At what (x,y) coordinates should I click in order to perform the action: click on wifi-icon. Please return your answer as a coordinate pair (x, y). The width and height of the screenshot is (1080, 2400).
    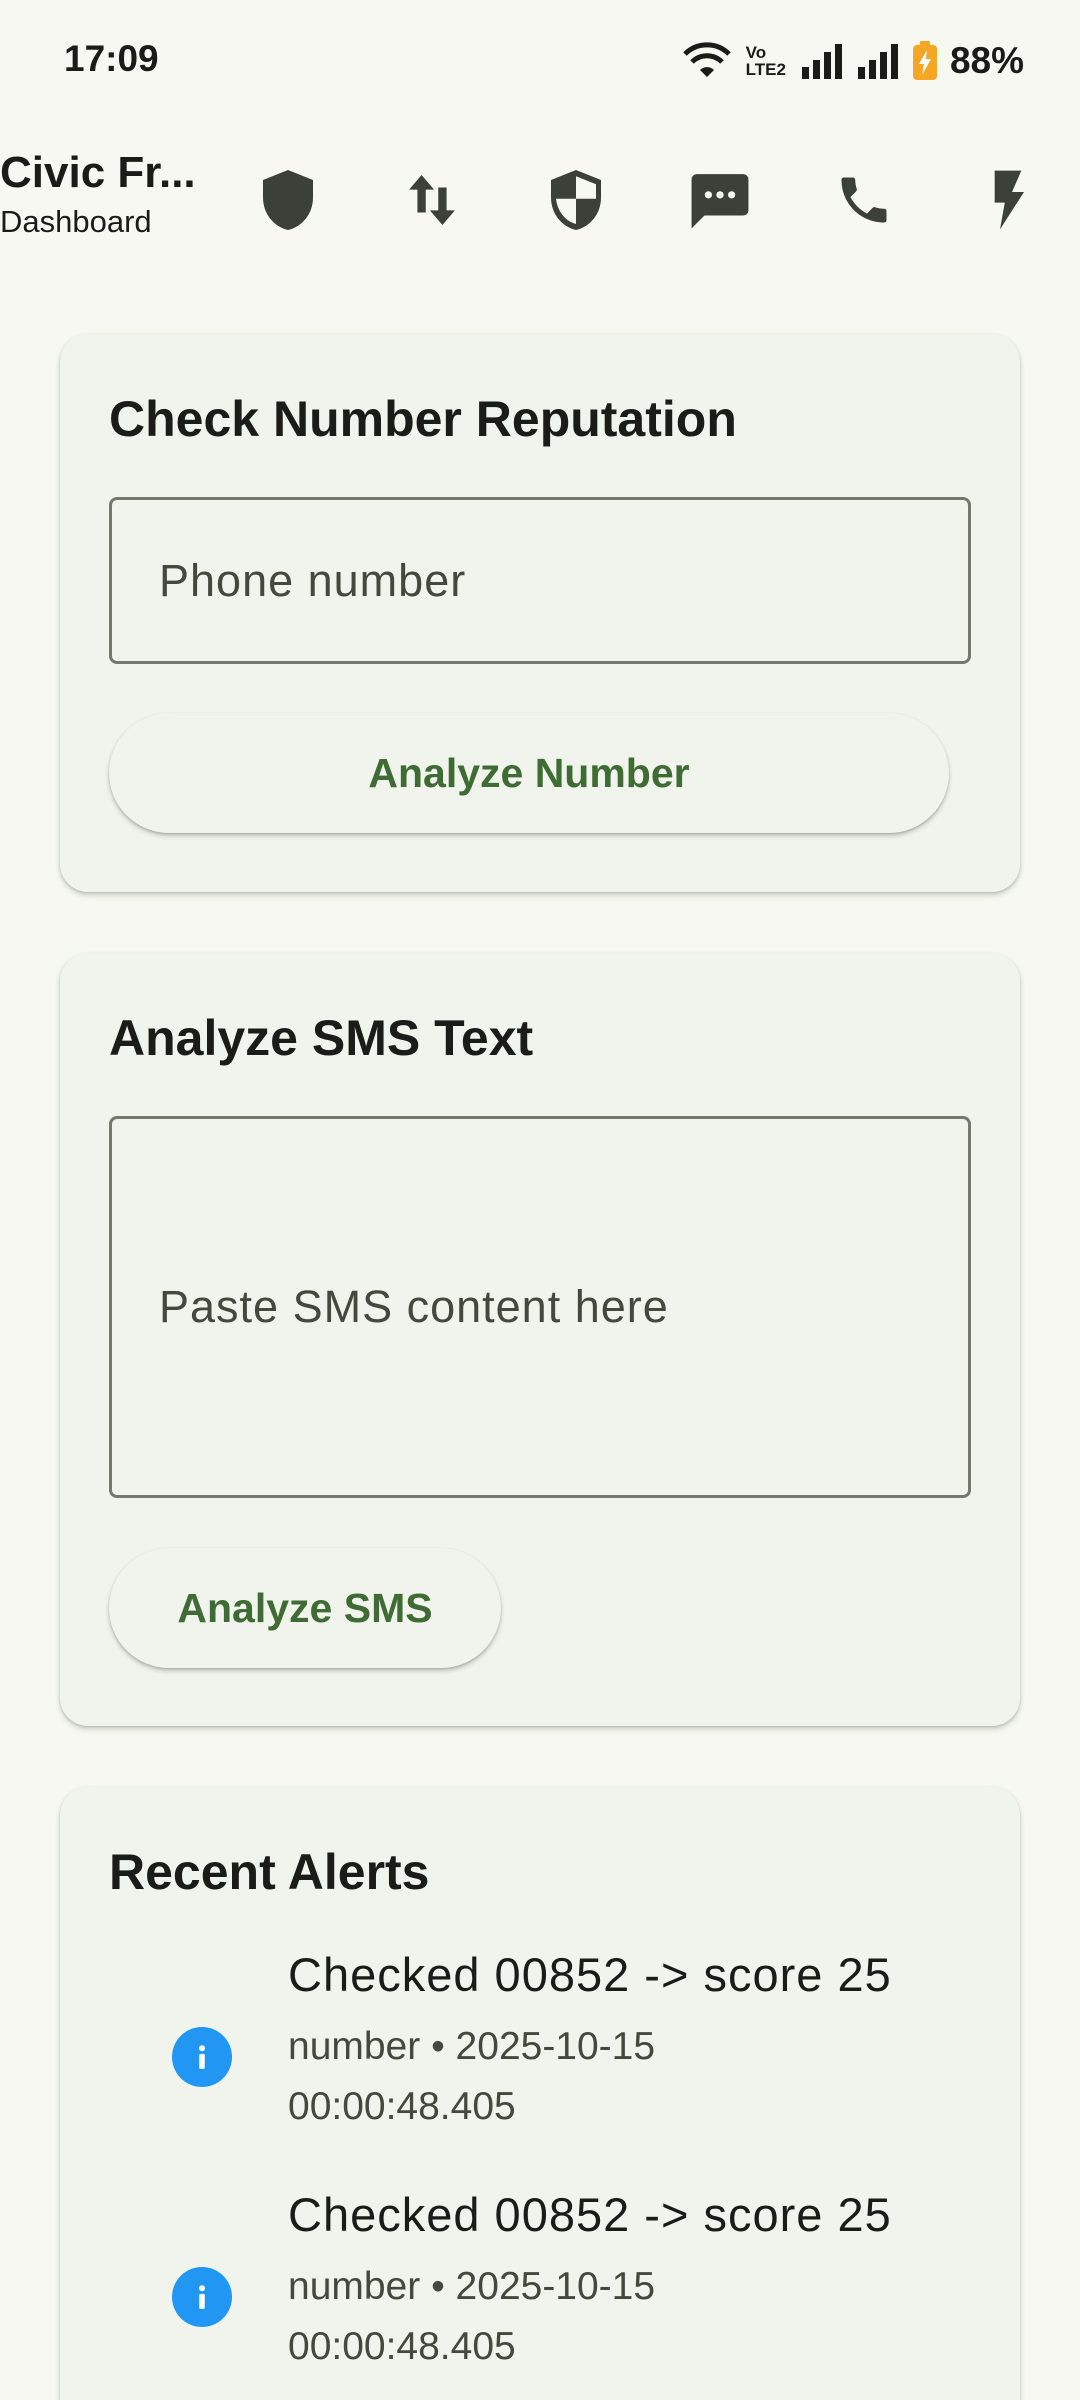
    Looking at the image, I should click on (706, 59).